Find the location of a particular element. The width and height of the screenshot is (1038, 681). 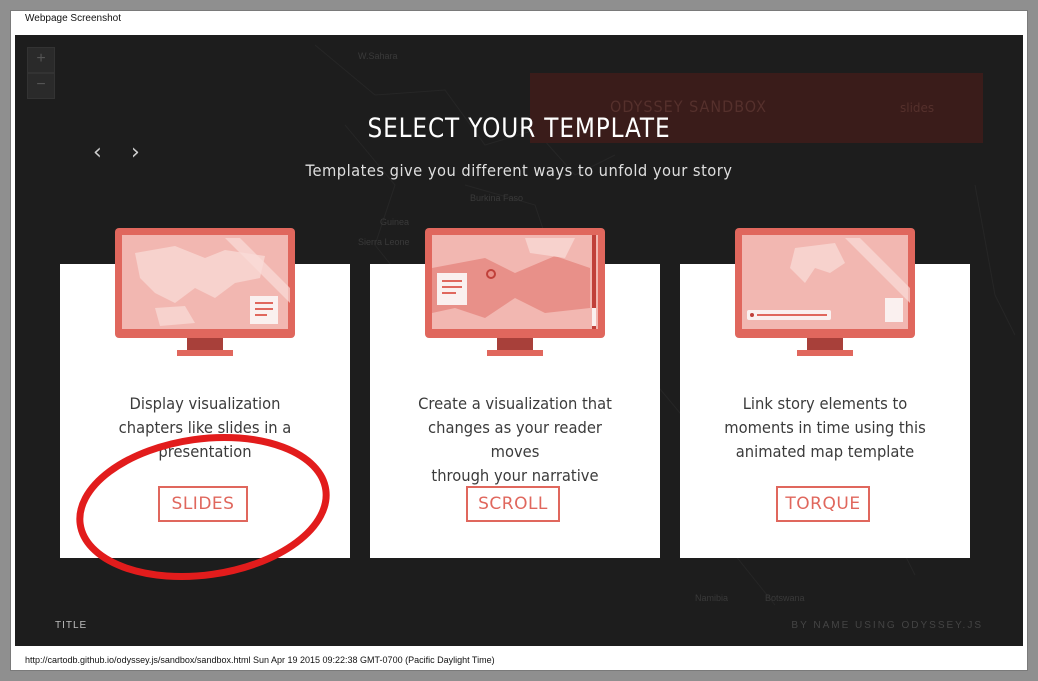

scroll-button: SCROLL is located at coordinates (513, 504).